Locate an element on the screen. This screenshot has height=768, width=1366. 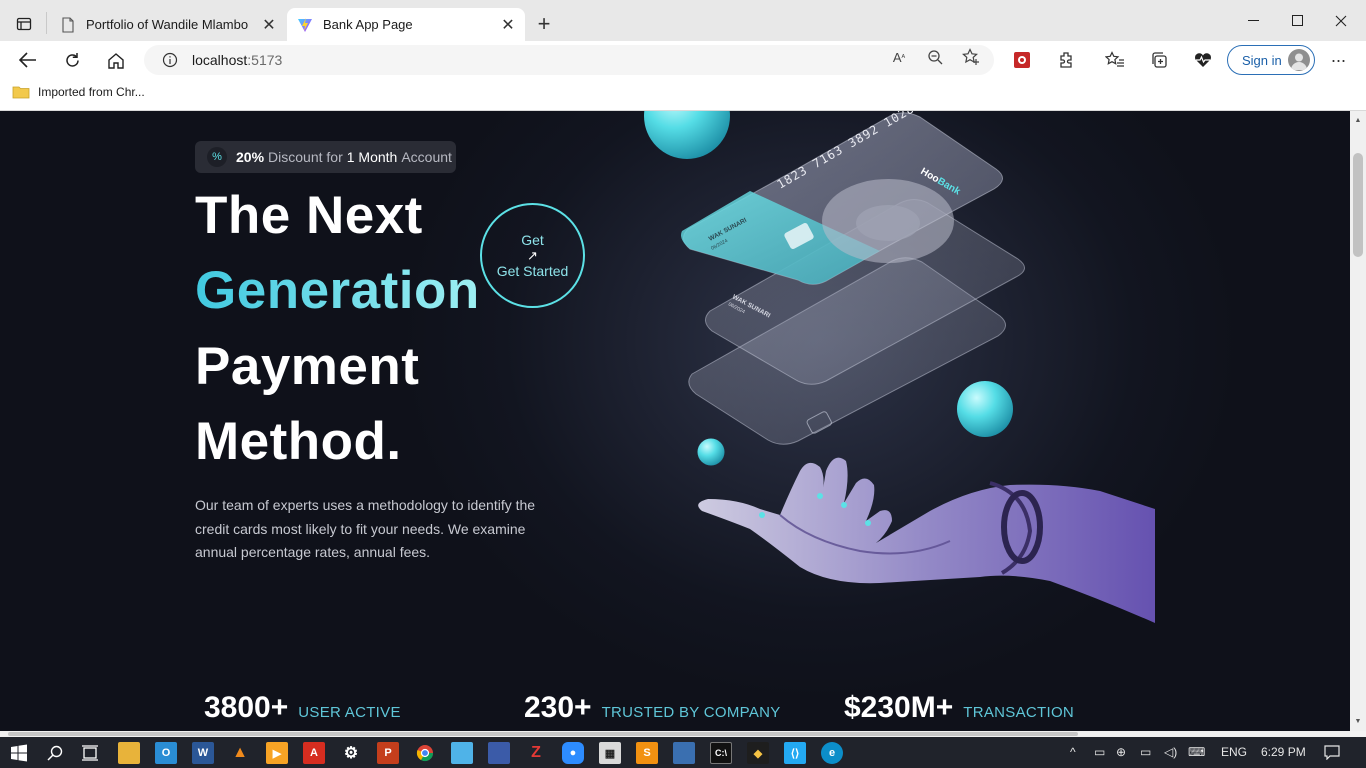
sphere-small is located at coordinates (711, 452).